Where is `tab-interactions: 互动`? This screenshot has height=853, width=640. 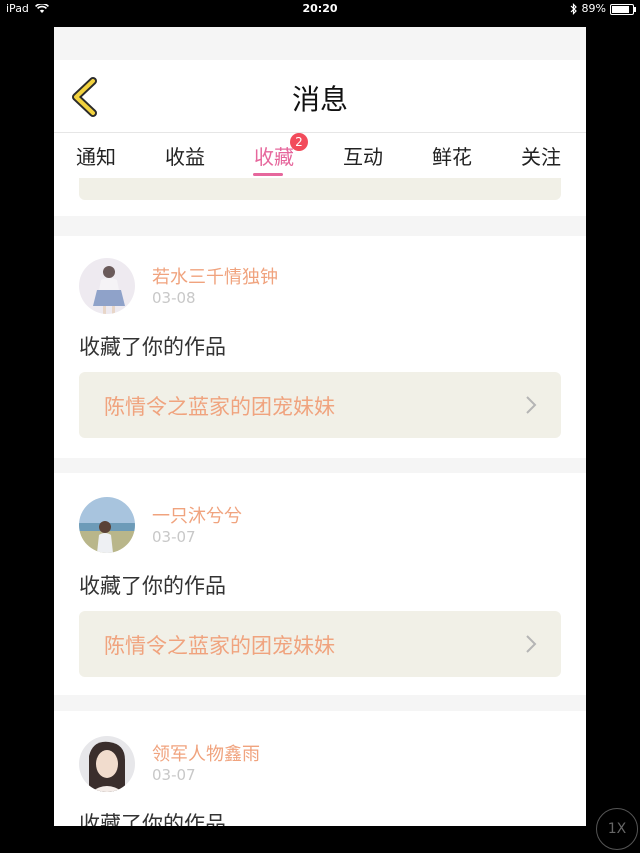
tab-interactions: 互动 is located at coordinates (363, 155).